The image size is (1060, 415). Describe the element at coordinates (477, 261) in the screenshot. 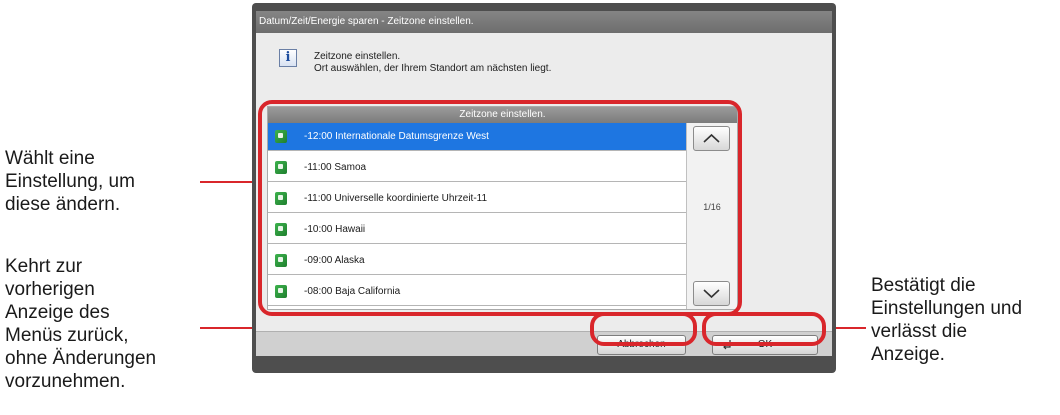

I see `timezone-item: -09:00 Alaska` at that location.